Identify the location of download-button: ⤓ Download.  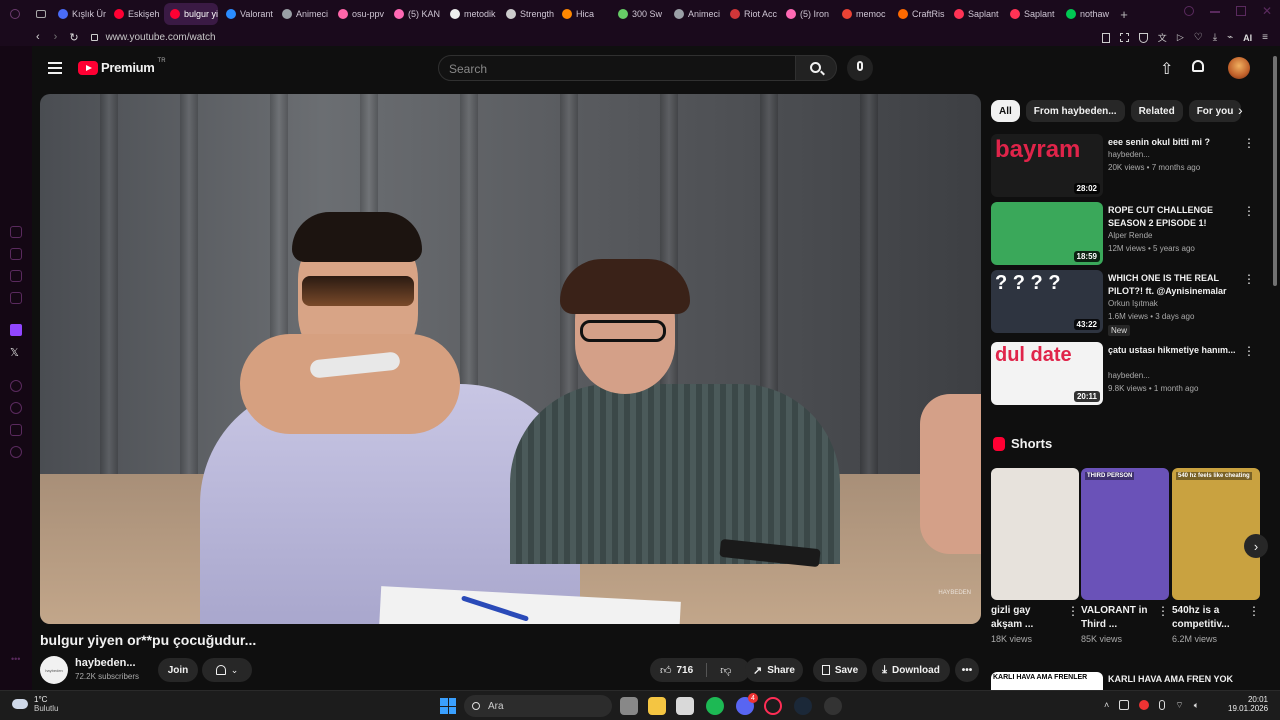
(911, 670).